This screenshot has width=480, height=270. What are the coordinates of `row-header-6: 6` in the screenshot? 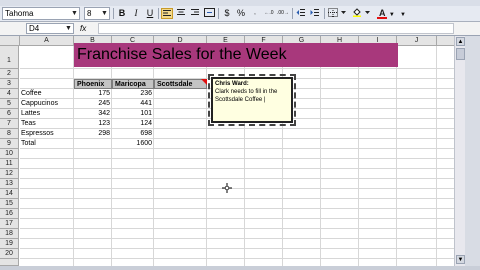 It's located at (9, 114).